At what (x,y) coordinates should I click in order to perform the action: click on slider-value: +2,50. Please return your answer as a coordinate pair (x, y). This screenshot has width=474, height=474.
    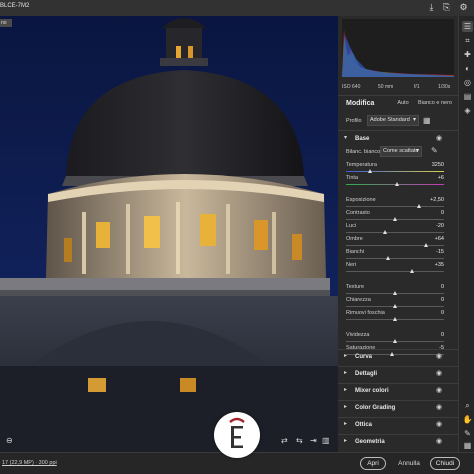
    Looking at the image, I should click on (437, 200).